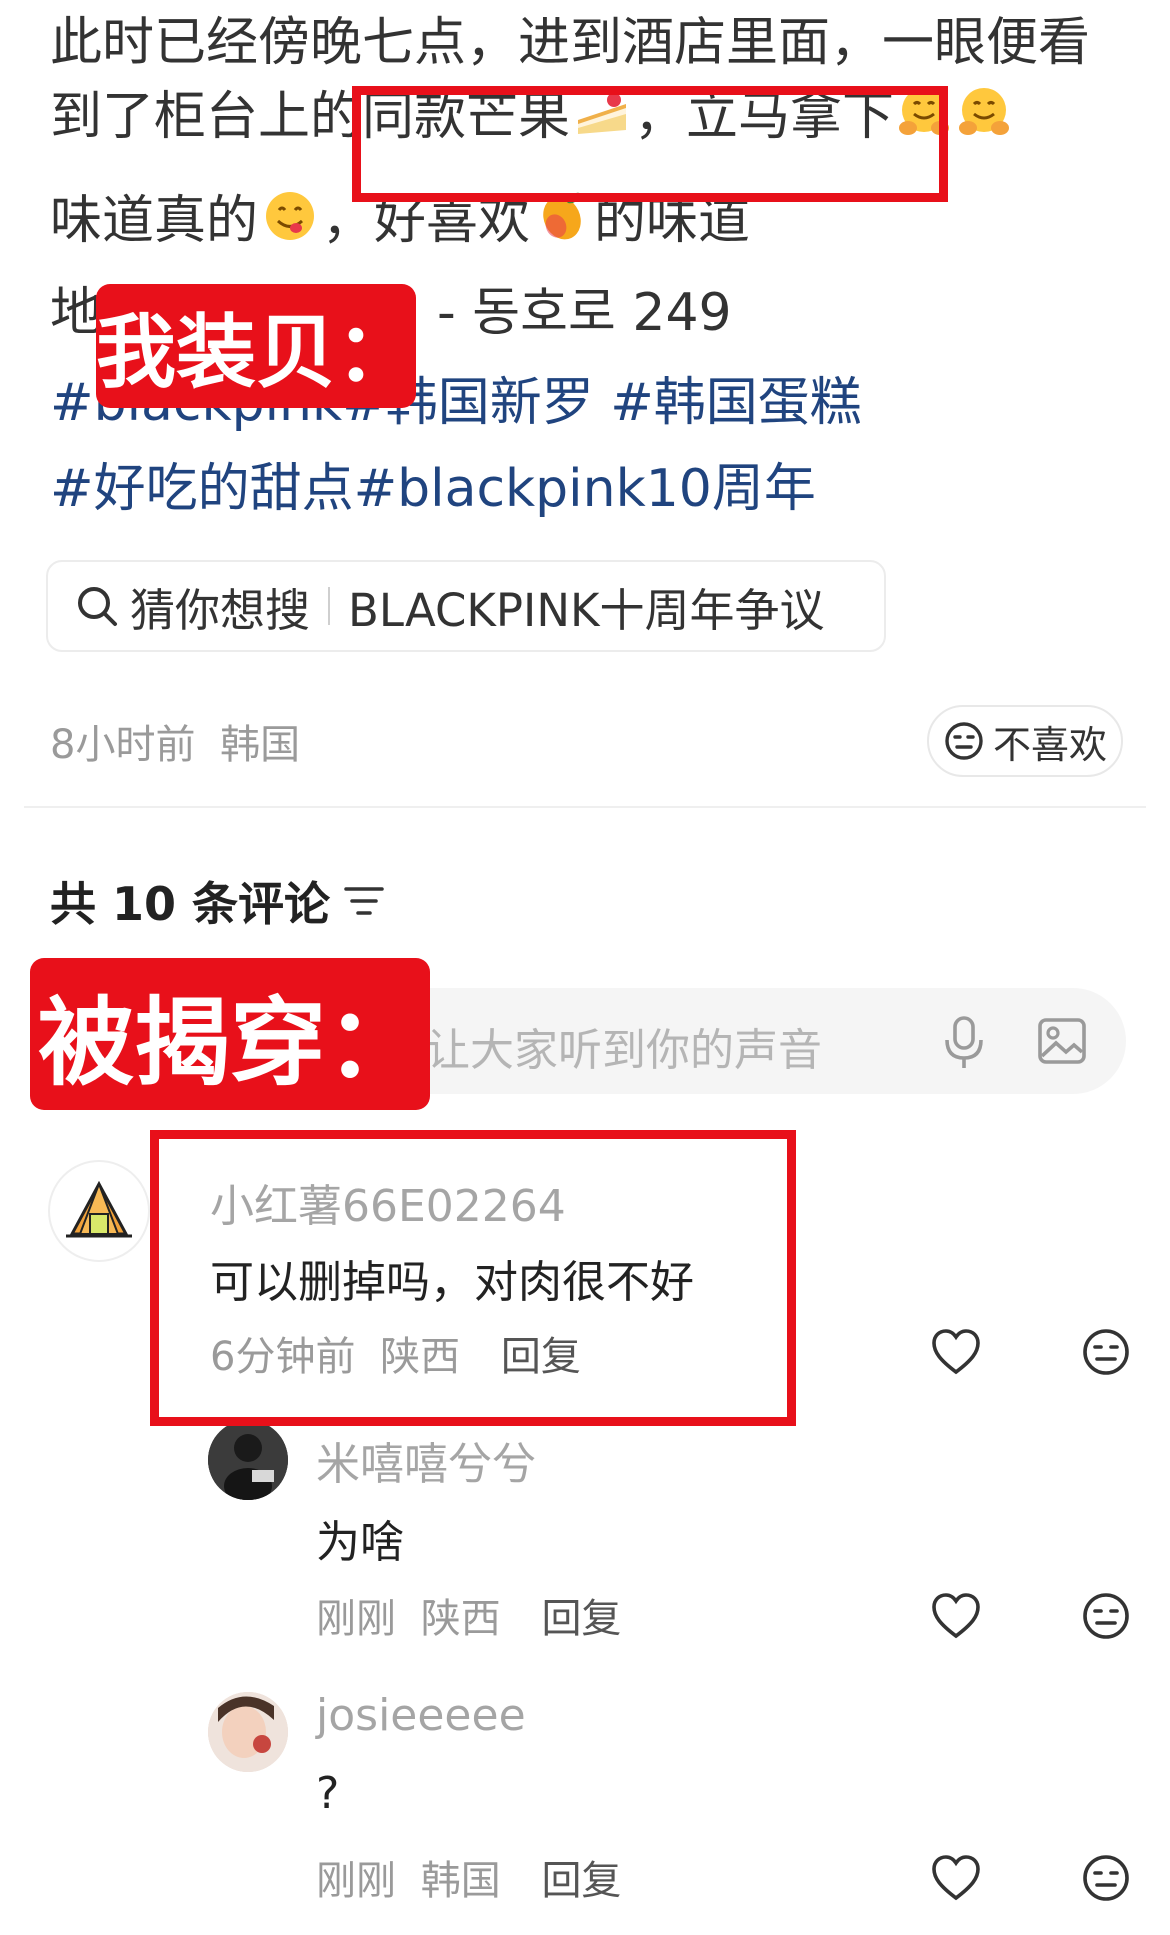 The height and width of the screenshot is (1935, 1170). What do you see at coordinates (1049, 744) in the screenshot?
I see `dislike-label: 不喜欢` at bounding box center [1049, 744].